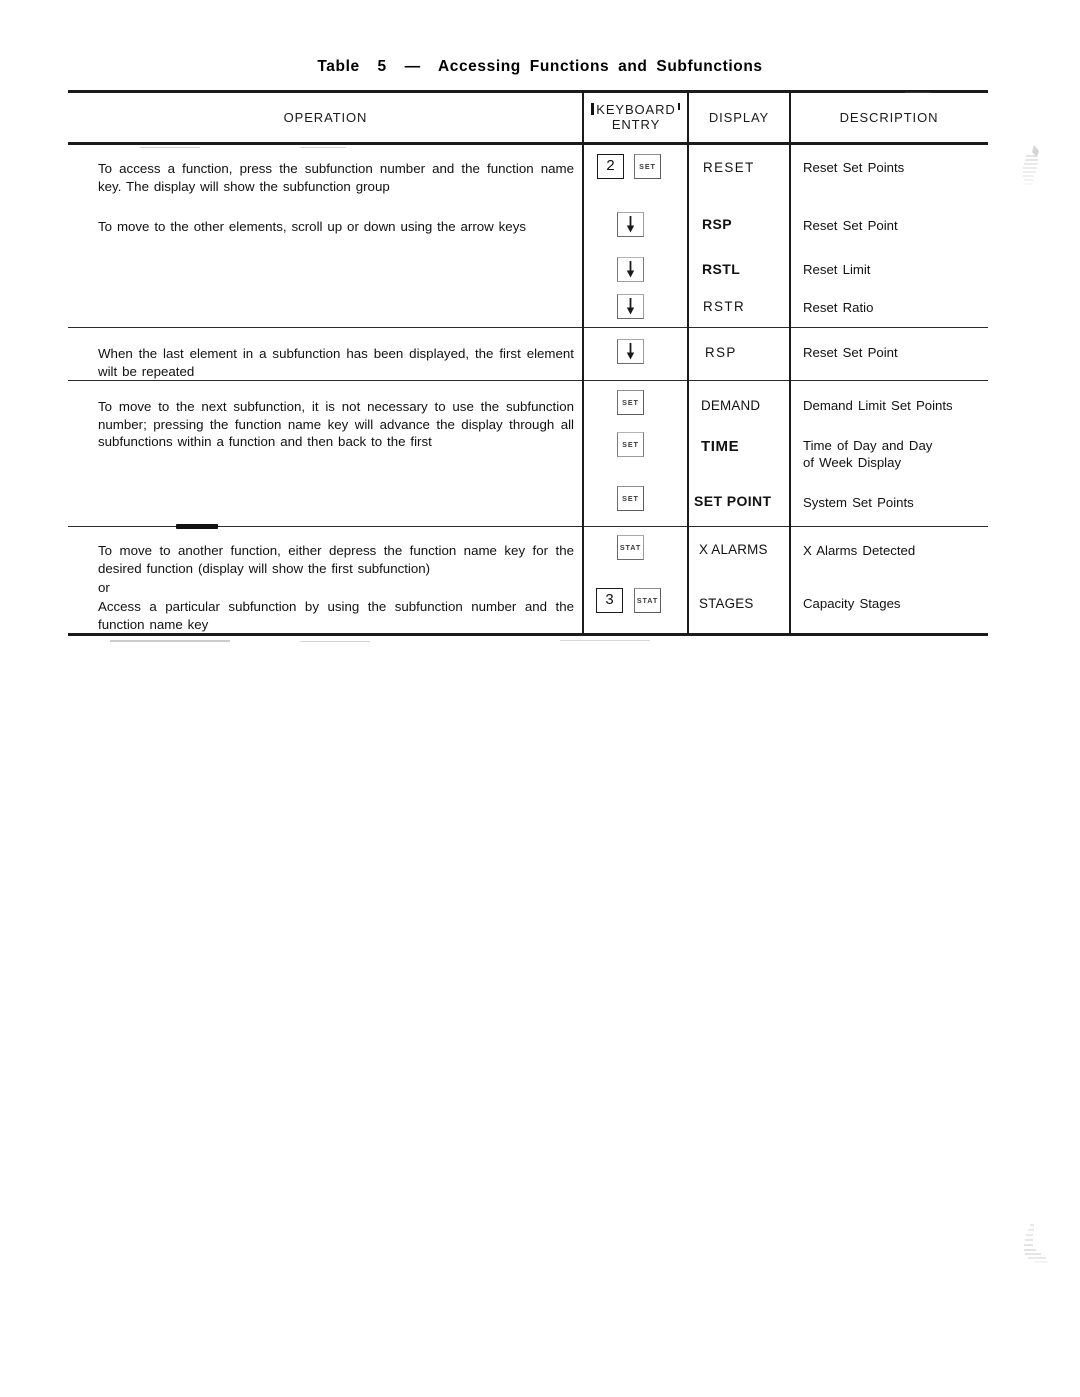 This screenshot has width=1080, height=1397. I want to click on operation-text-or: or, so click(104, 587).